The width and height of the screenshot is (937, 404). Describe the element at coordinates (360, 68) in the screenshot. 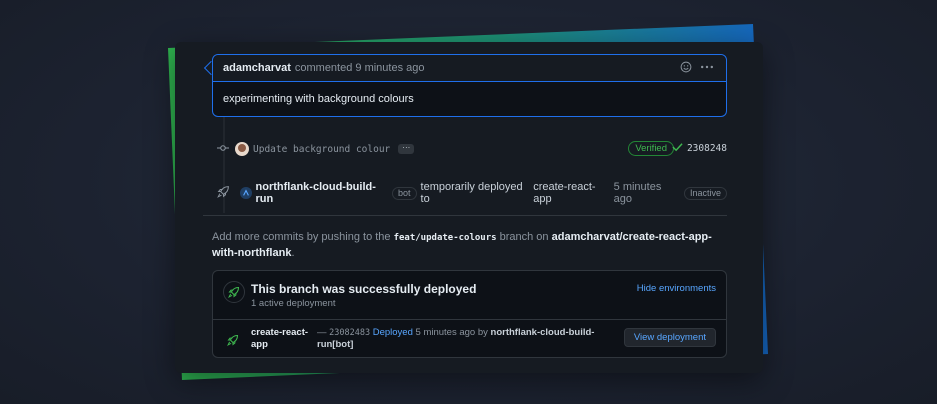

I see `comment-meta: commented 9 minutes ago` at that location.